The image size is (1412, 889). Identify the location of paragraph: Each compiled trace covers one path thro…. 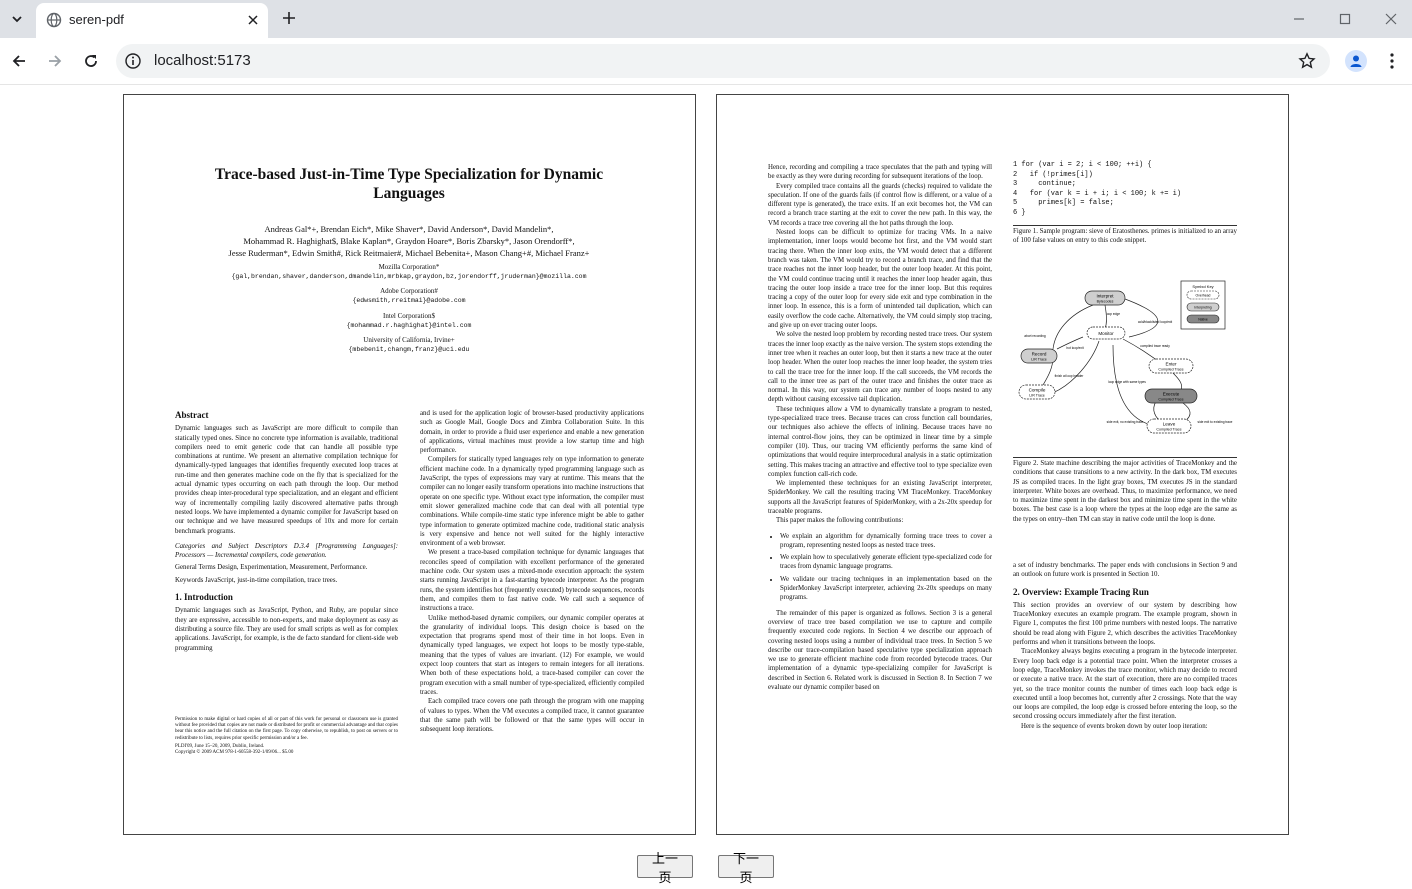
(532, 716).